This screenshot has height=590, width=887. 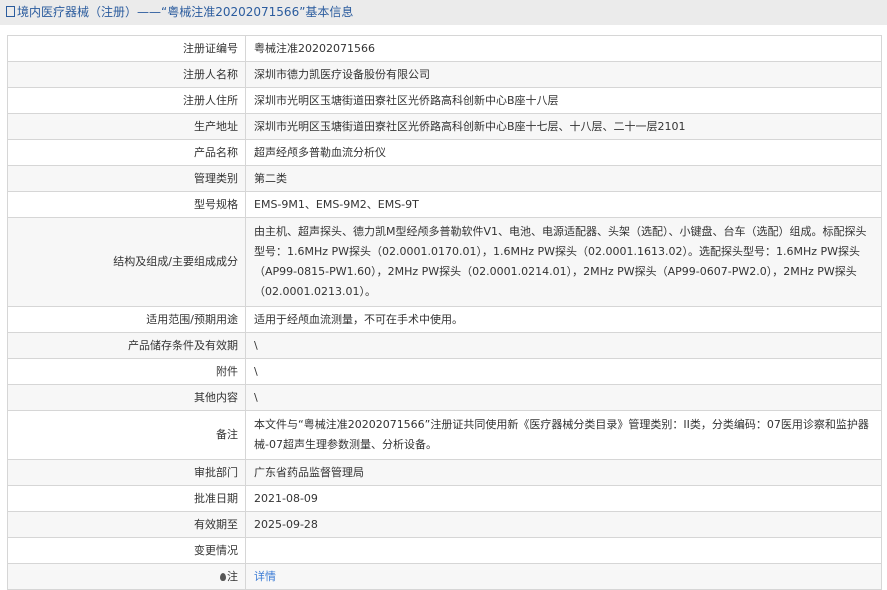 What do you see at coordinates (563, 152) in the screenshot?
I see `field-value: 超声经颅多普勒血流分析仪` at bounding box center [563, 152].